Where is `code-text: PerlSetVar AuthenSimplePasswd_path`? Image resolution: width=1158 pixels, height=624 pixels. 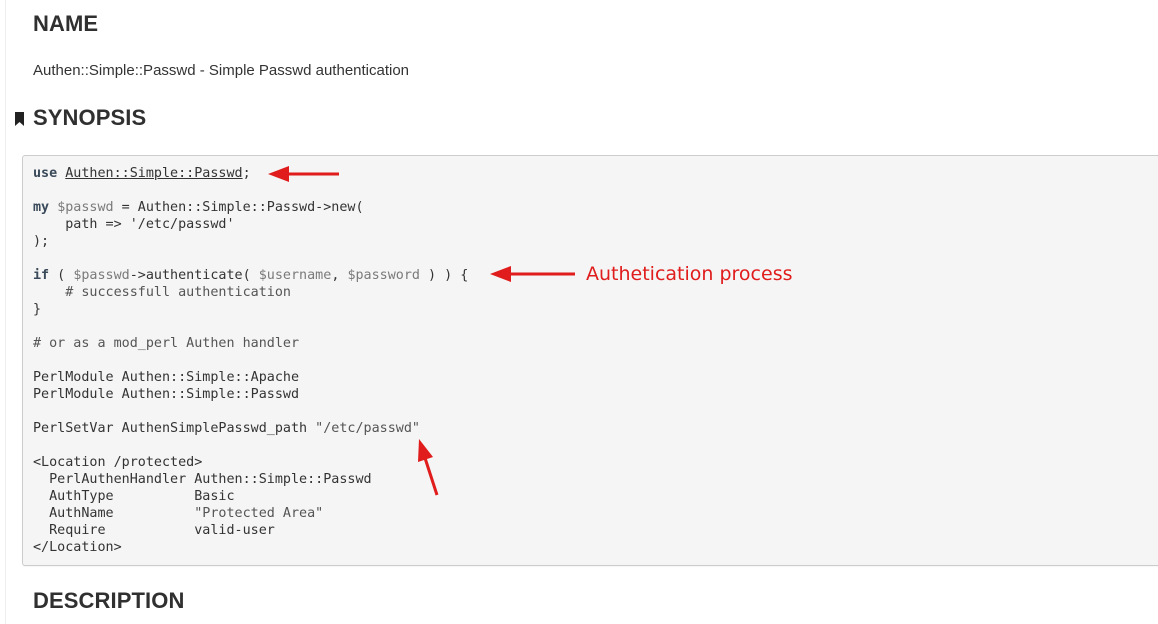
code-text: PerlSetVar AuthenSimplePasswd_path is located at coordinates (174, 428).